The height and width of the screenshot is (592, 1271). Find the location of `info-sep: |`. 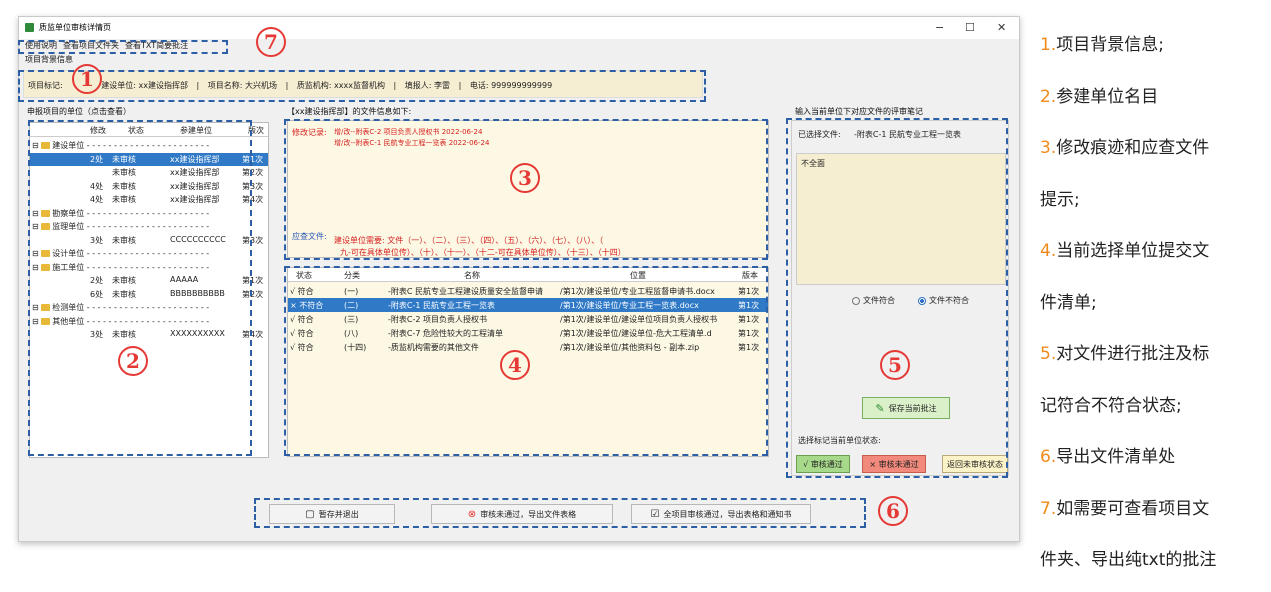

info-sep: | is located at coordinates (460, 85).